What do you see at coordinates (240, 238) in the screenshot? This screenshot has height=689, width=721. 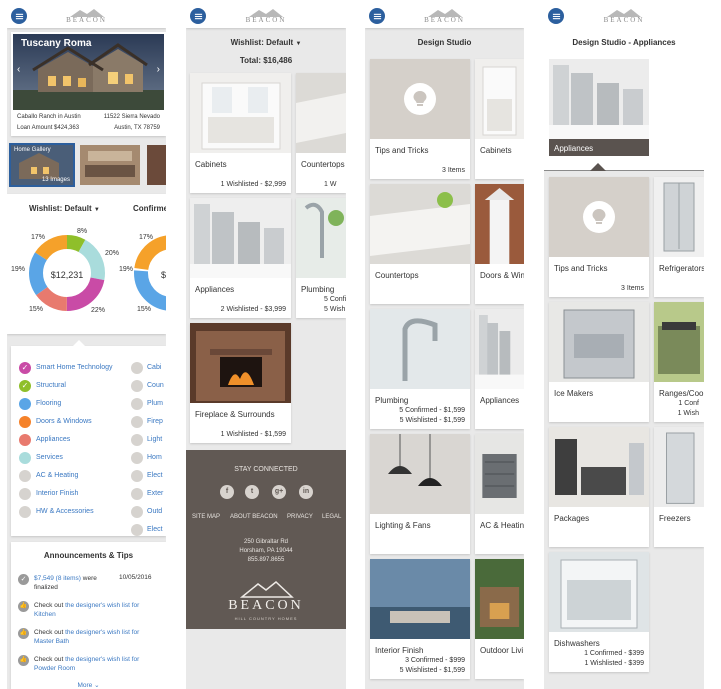 I see `appliances-photo` at bounding box center [240, 238].